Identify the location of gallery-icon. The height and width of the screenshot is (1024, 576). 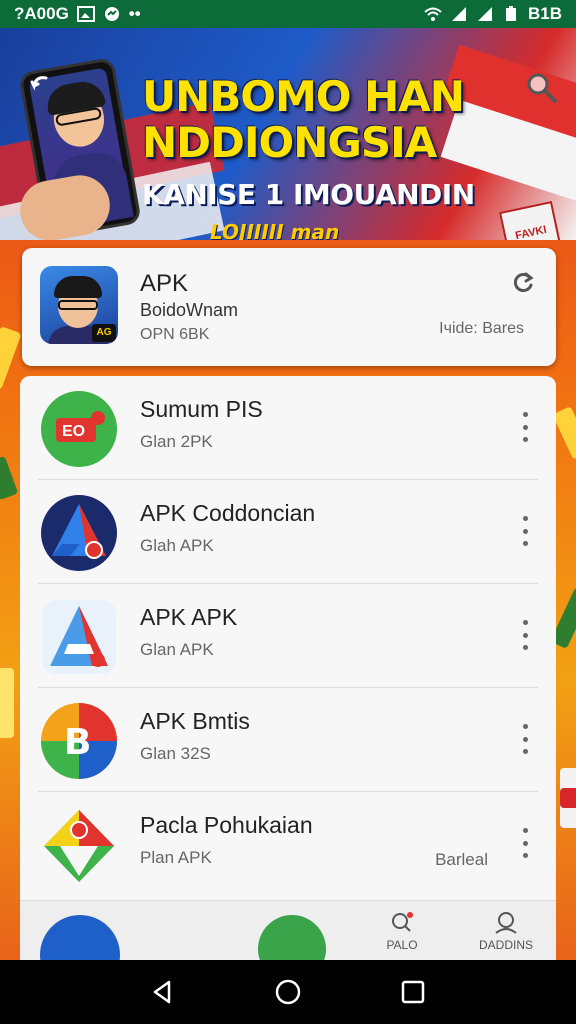
(85, 14).